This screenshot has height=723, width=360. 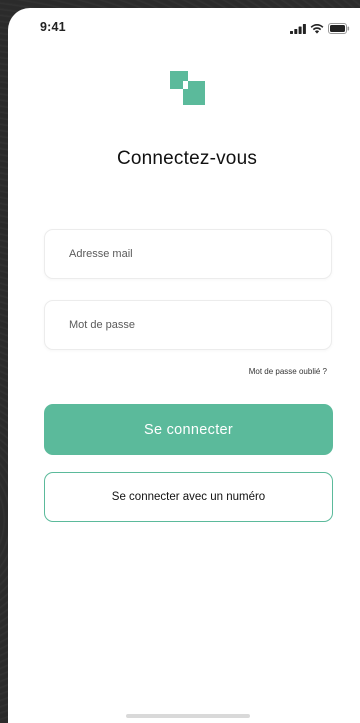 I want to click on home-indicator, so click(x=188, y=716).